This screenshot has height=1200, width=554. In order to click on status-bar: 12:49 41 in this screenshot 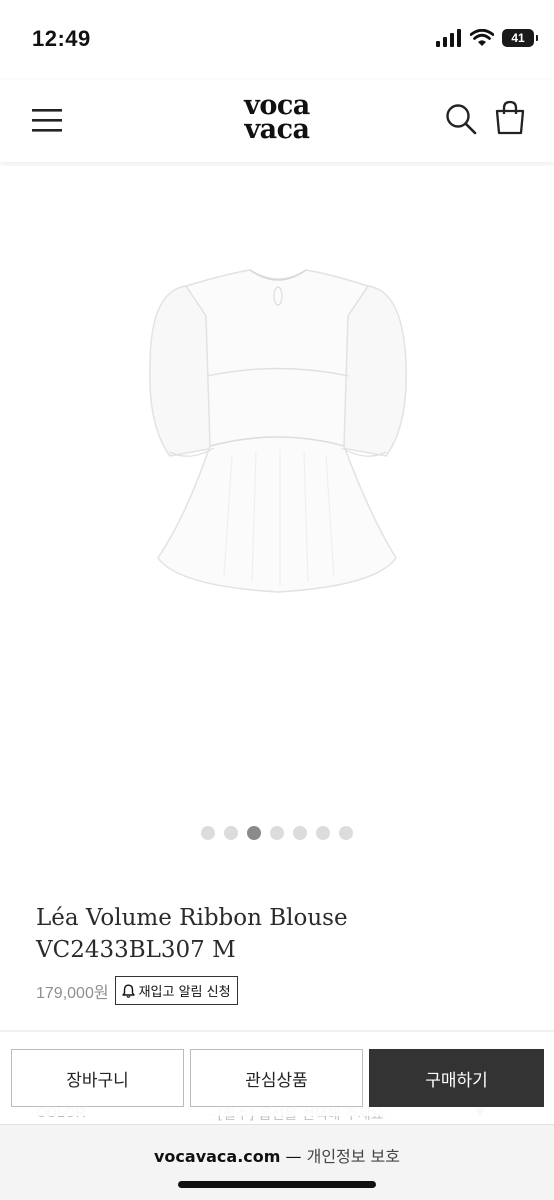, I will do `click(277, 40)`.